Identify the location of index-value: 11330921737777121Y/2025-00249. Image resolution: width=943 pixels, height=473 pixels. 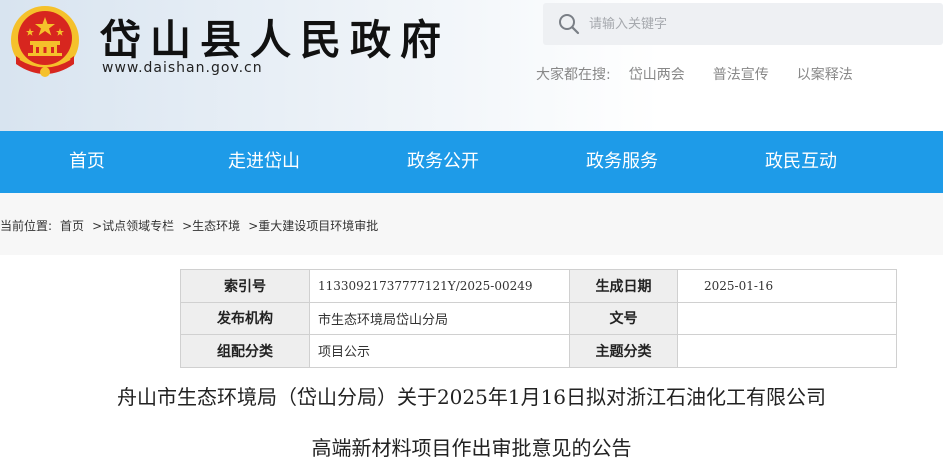
(439, 286).